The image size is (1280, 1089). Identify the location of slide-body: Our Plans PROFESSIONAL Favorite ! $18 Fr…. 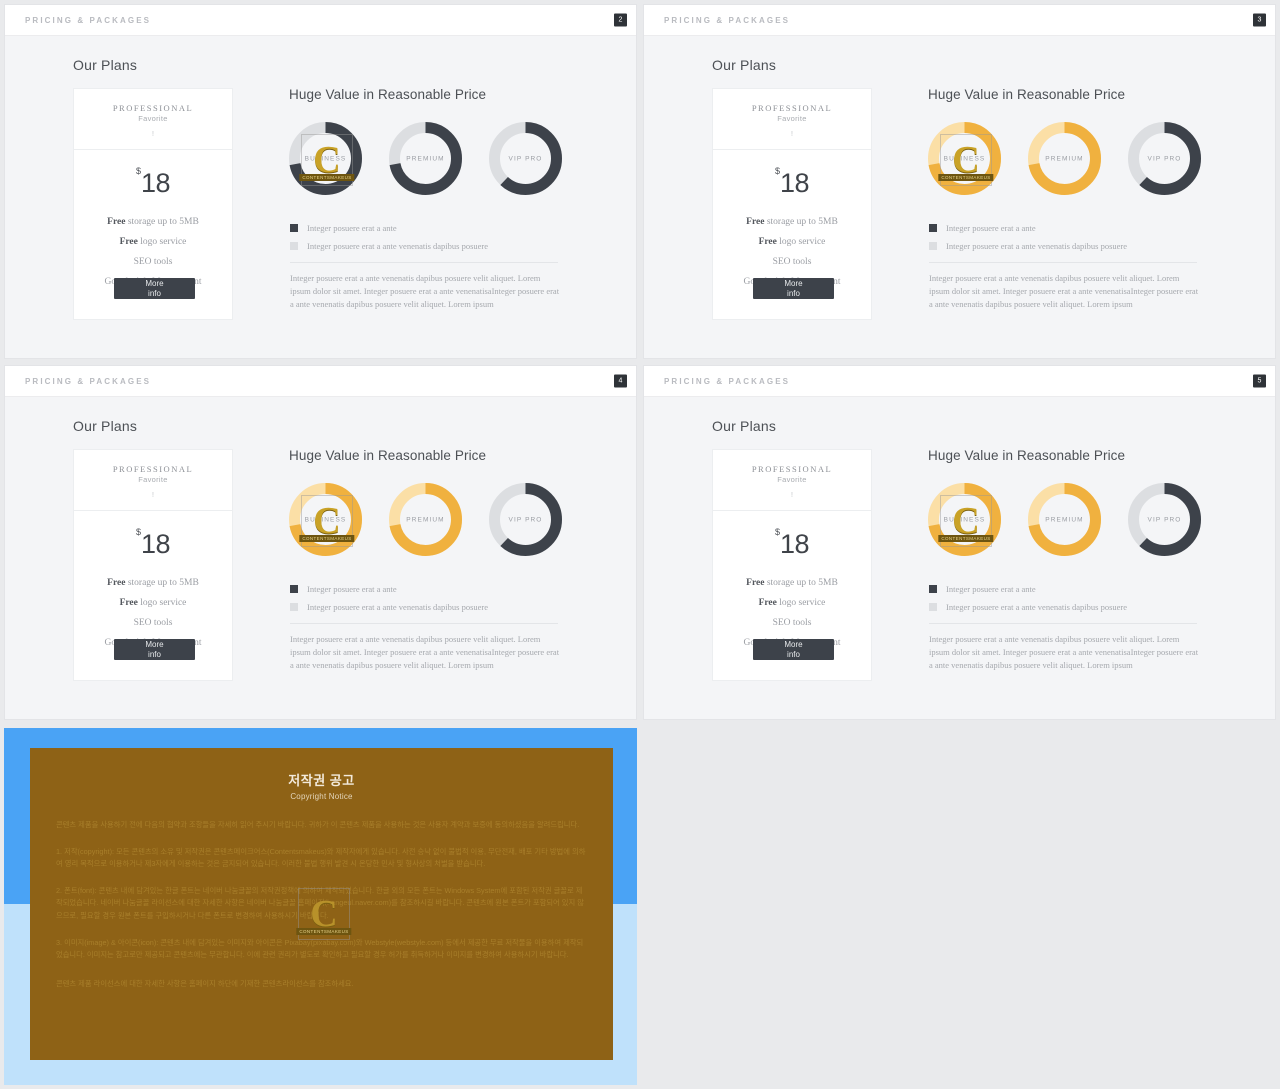
(320, 558).